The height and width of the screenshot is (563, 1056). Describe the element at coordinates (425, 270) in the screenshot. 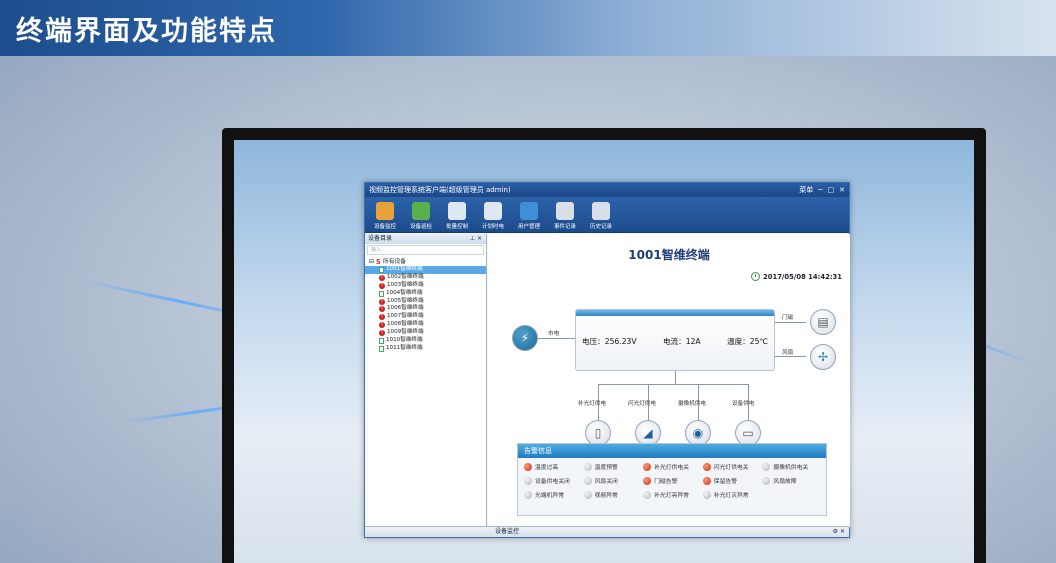

I see `device-list-item: 1001智维终端` at that location.